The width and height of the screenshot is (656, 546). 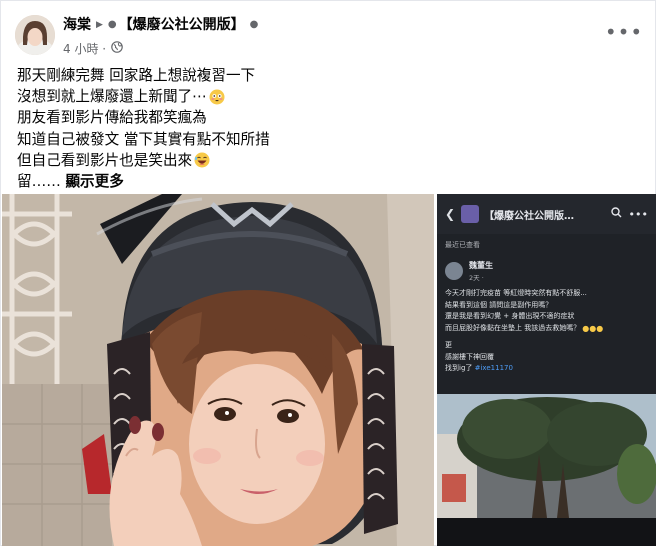 I want to click on screenshot-body-line: 還是我是看到幻覺 + 身體出現不適的症狀, so click(x=510, y=316).